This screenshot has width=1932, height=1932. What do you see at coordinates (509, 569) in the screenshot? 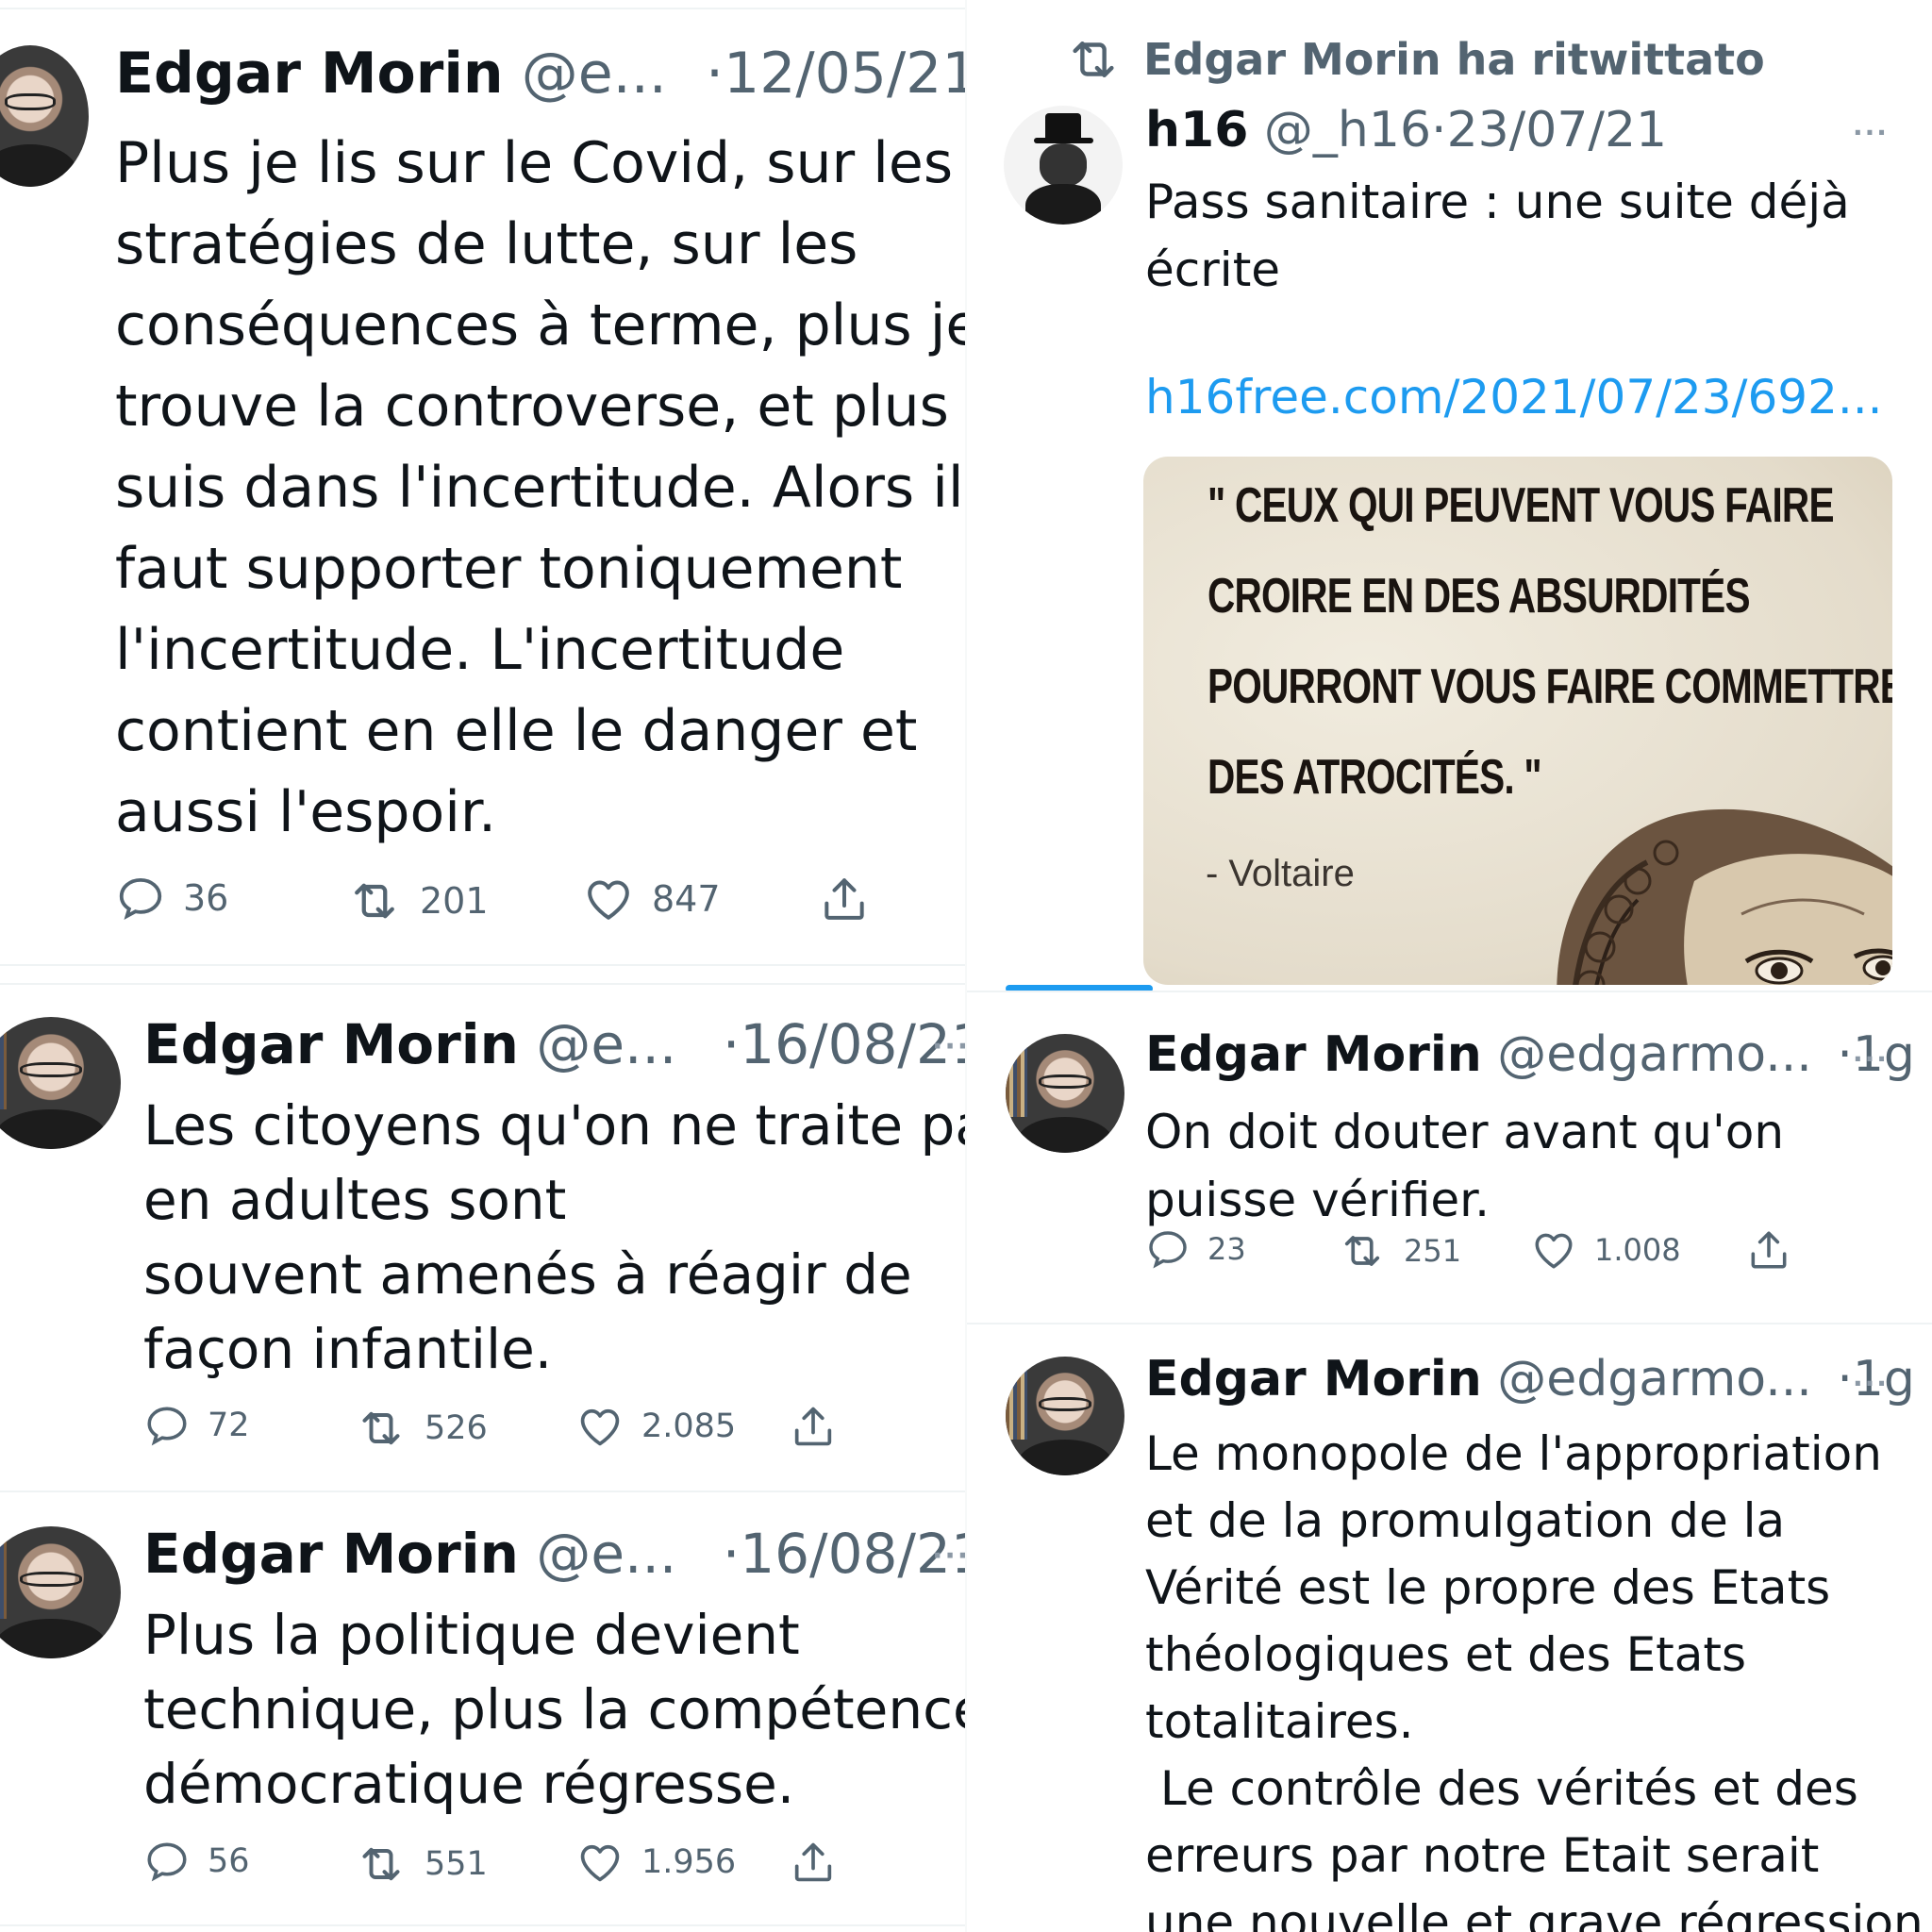
I see `text-line: faut supporter toniquement` at bounding box center [509, 569].